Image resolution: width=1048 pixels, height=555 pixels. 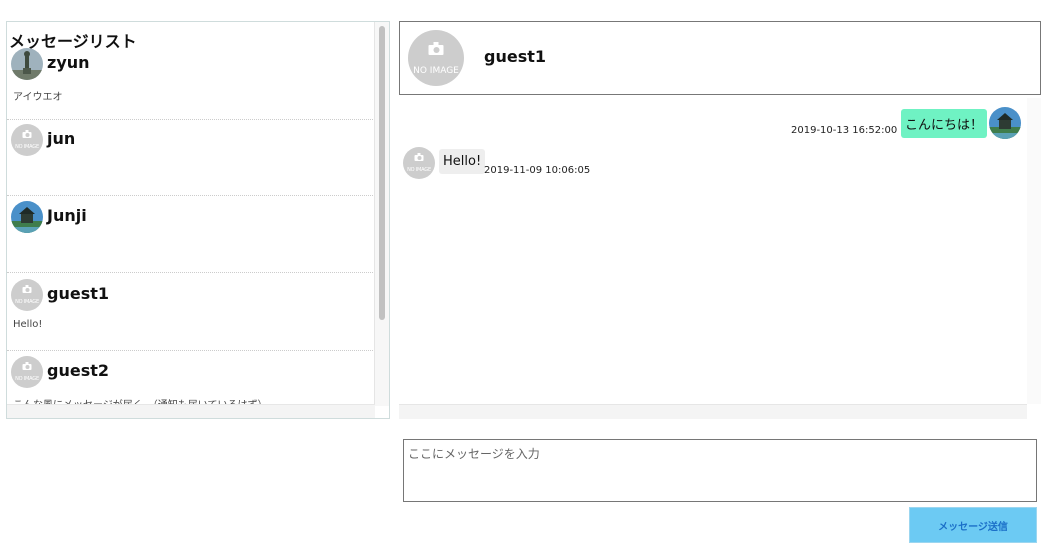 What do you see at coordinates (973, 525) in the screenshot?
I see `send-message-button: メッセージ送信` at bounding box center [973, 525].